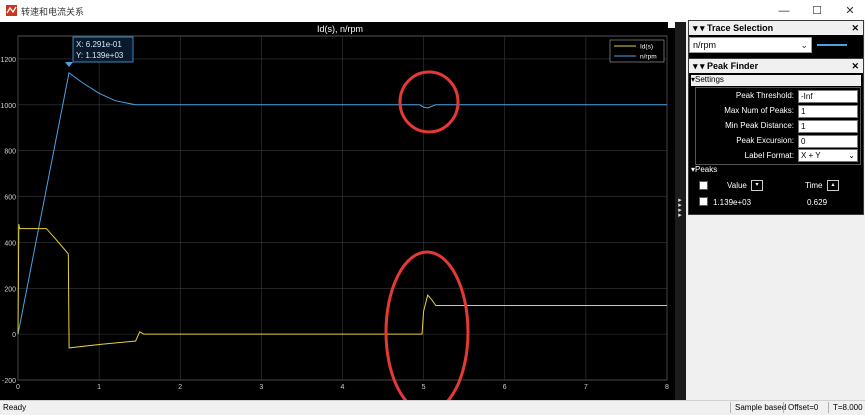 This screenshot has height=415, width=865. I want to click on y-tick-label: 1200, so click(8, 60).